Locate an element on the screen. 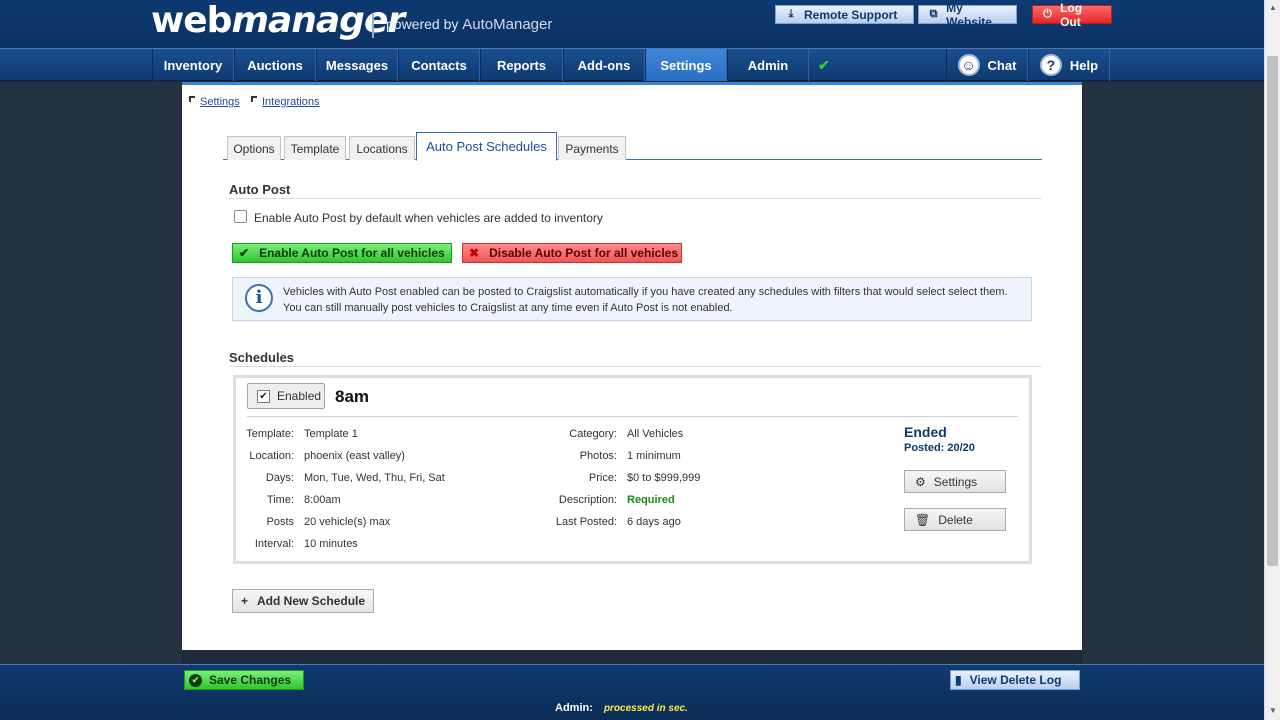 The height and width of the screenshot is (720, 1280). view-delete-log-label: View Delete Log is located at coordinates (1015, 680).